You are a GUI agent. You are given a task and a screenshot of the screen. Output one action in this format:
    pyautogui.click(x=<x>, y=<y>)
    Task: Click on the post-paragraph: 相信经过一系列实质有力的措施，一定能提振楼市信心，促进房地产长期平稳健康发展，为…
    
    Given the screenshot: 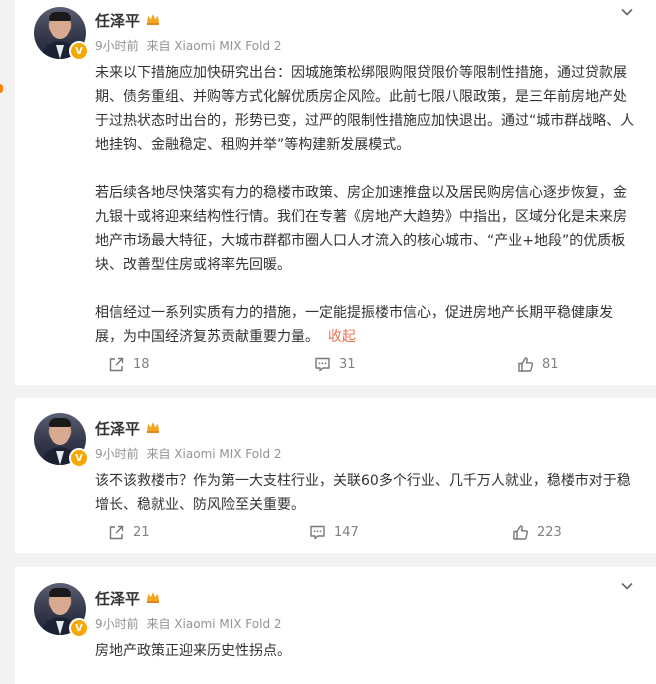 What is the action you would take?
    pyautogui.click(x=366, y=325)
    